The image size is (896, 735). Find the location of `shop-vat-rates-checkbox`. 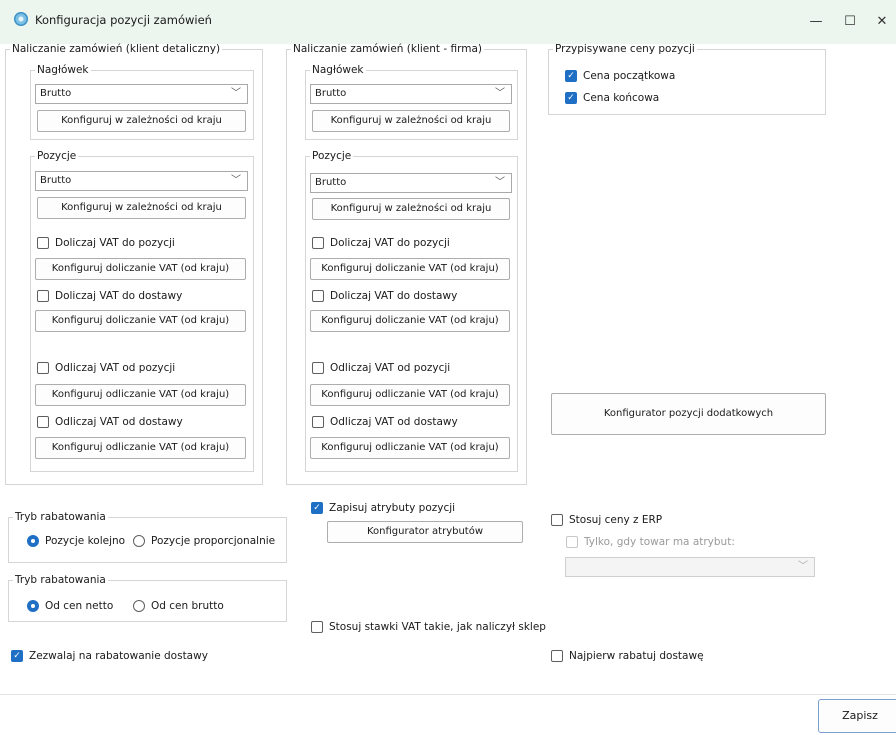

shop-vat-rates-checkbox is located at coordinates (317, 627).